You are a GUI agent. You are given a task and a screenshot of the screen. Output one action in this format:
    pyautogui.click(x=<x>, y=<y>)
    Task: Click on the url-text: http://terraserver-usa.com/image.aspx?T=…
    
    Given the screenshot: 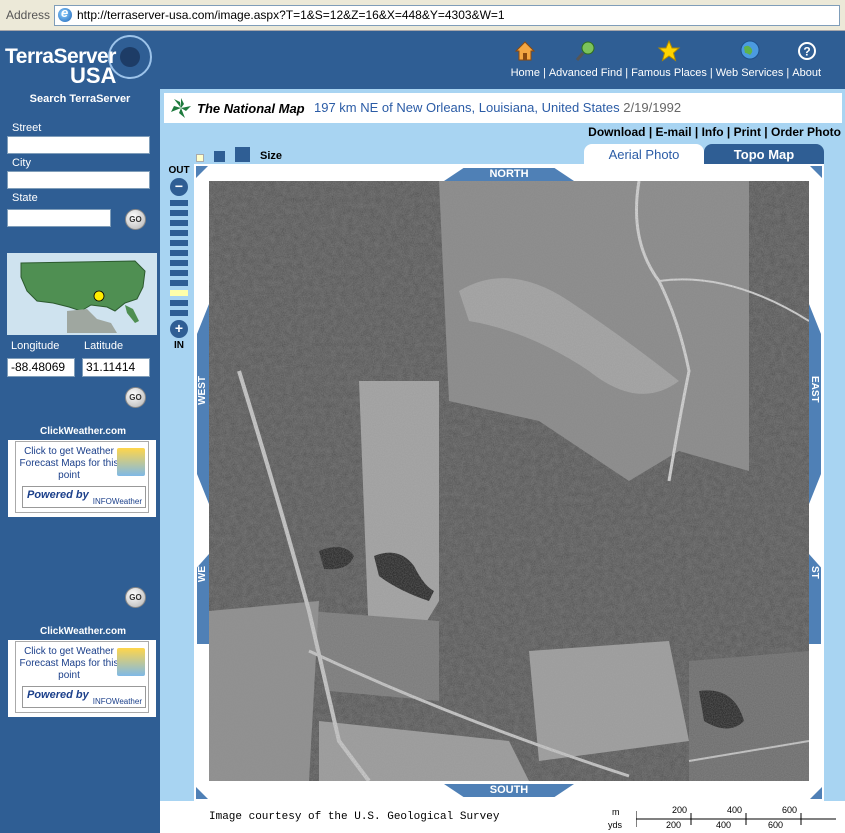 What is the action you would take?
    pyautogui.click(x=291, y=15)
    